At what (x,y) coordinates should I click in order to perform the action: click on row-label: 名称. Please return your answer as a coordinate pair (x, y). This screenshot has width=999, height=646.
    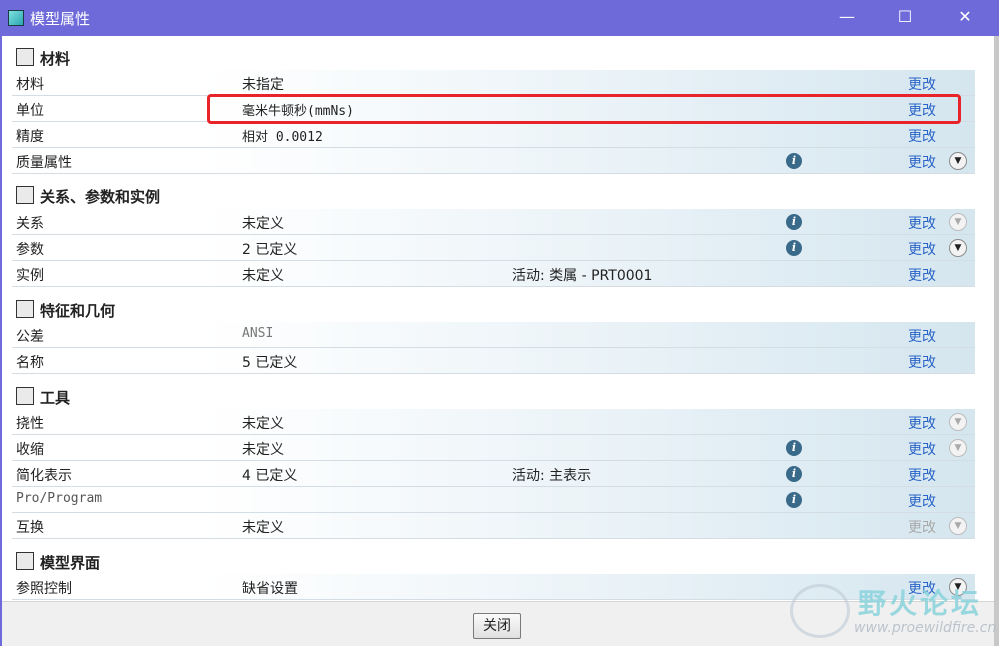
    Looking at the image, I should click on (30, 363).